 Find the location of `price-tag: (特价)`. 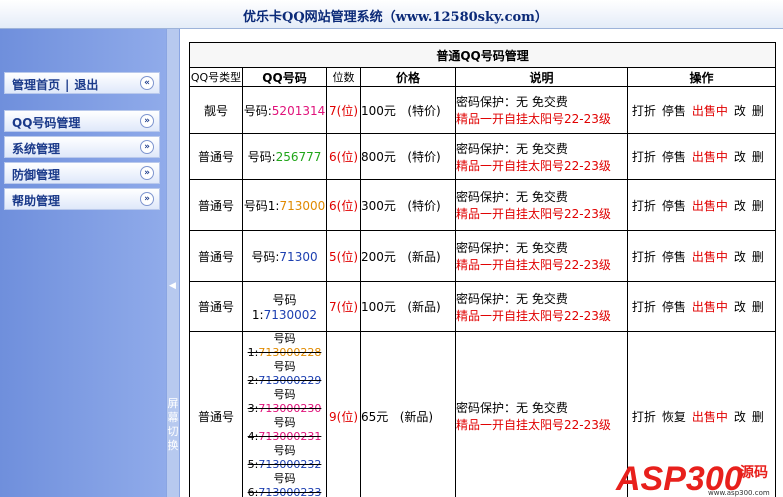

price-tag: (特价) is located at coordinates (424, 205).